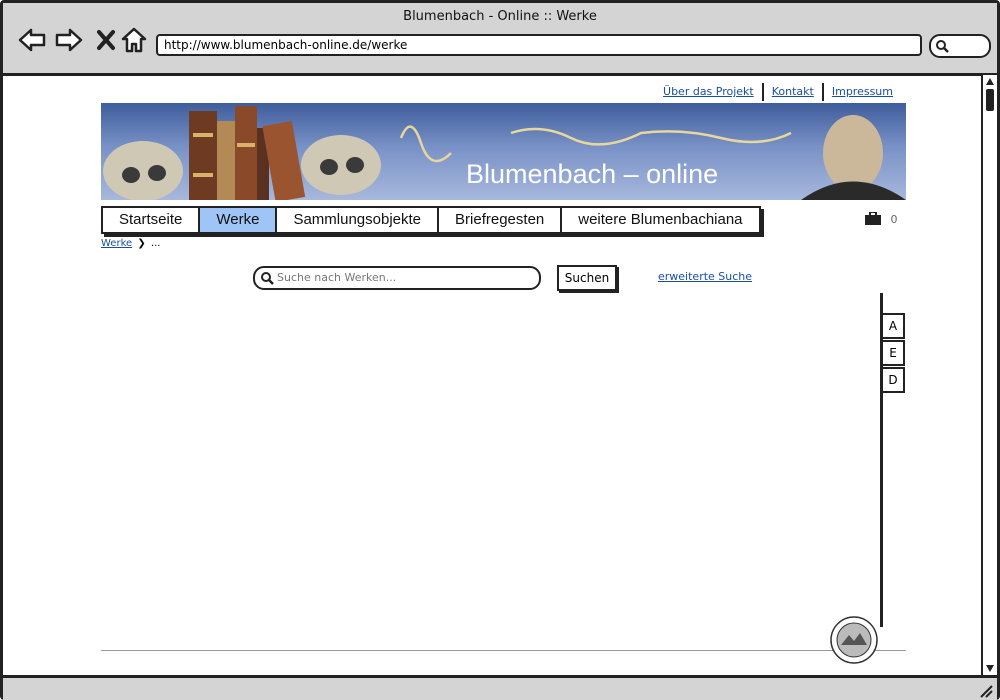 This screenshot has height=700, width=1000. What do you see at coordinates (894, 380) in the screenshot?
I see `side-tab-d: D` at bounding box center [894, 380].